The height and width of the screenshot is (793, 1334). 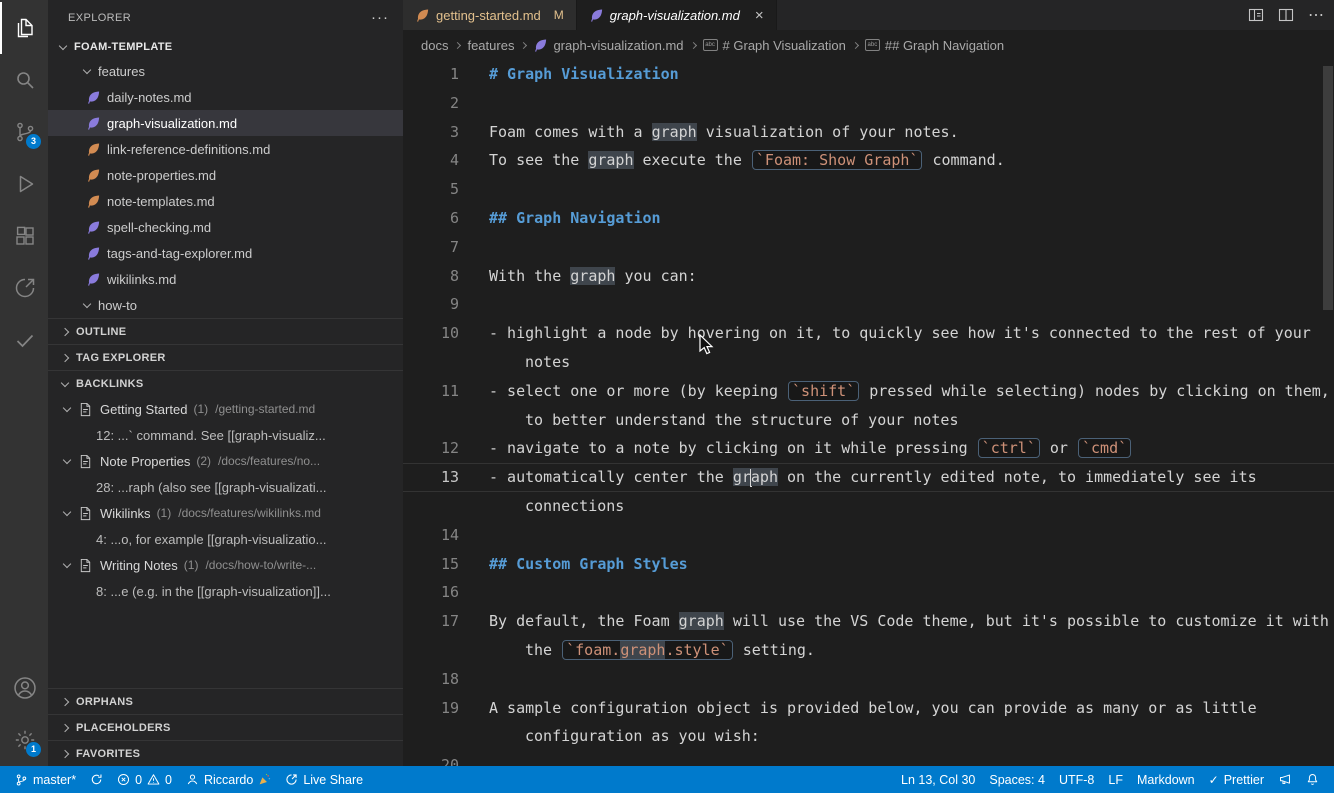 What do you see at coordinates (225, 175) in the screenshot?
I see `file-note-properties-md: note-properties.md` at bounding box center [225, 175].